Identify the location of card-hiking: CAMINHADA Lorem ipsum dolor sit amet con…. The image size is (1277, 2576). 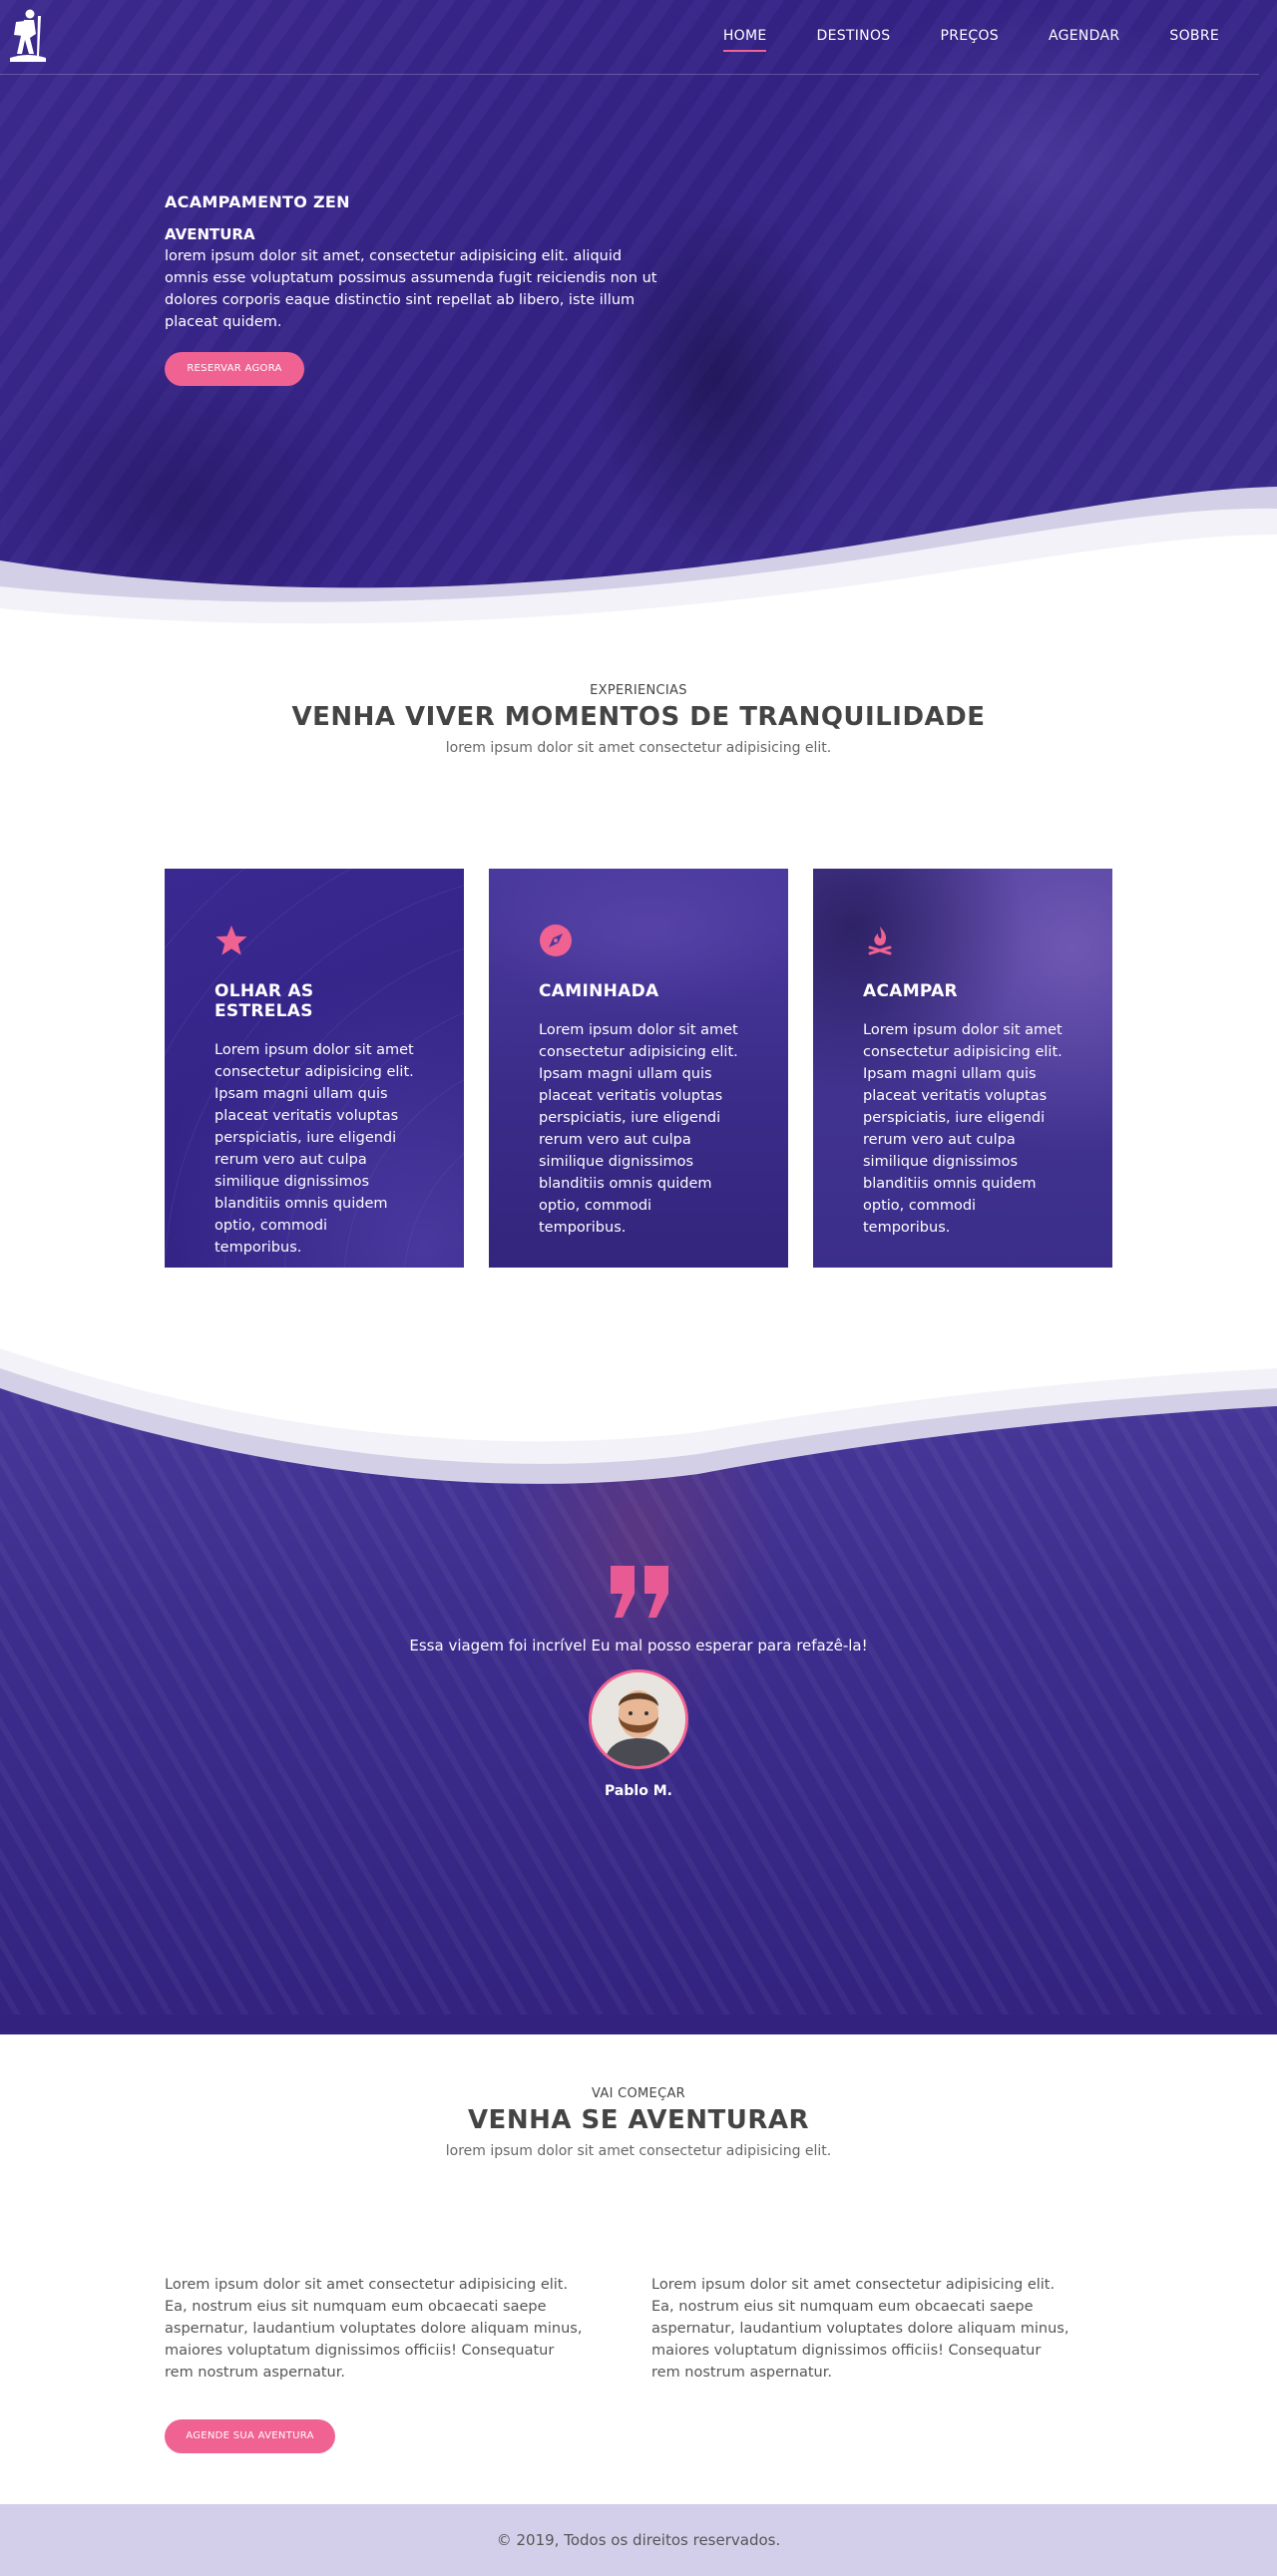
(638, 1068).